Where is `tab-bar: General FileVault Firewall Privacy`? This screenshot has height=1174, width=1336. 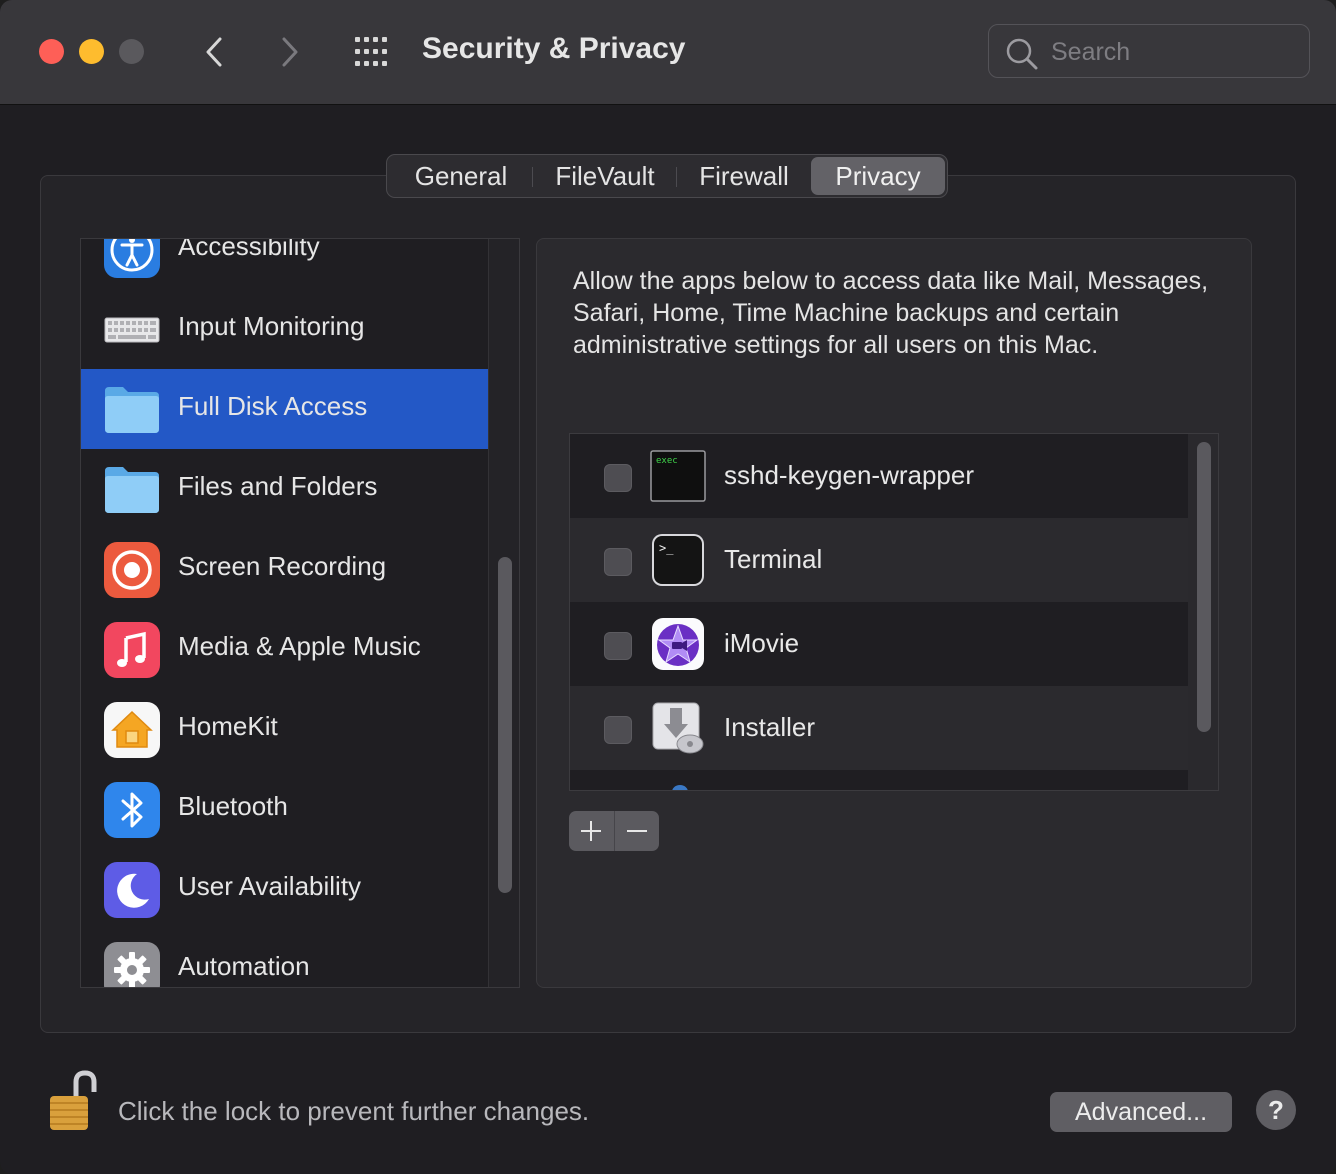
tab-bar: General FileVault Firewall Privacy is located at coordinates (667, 176).